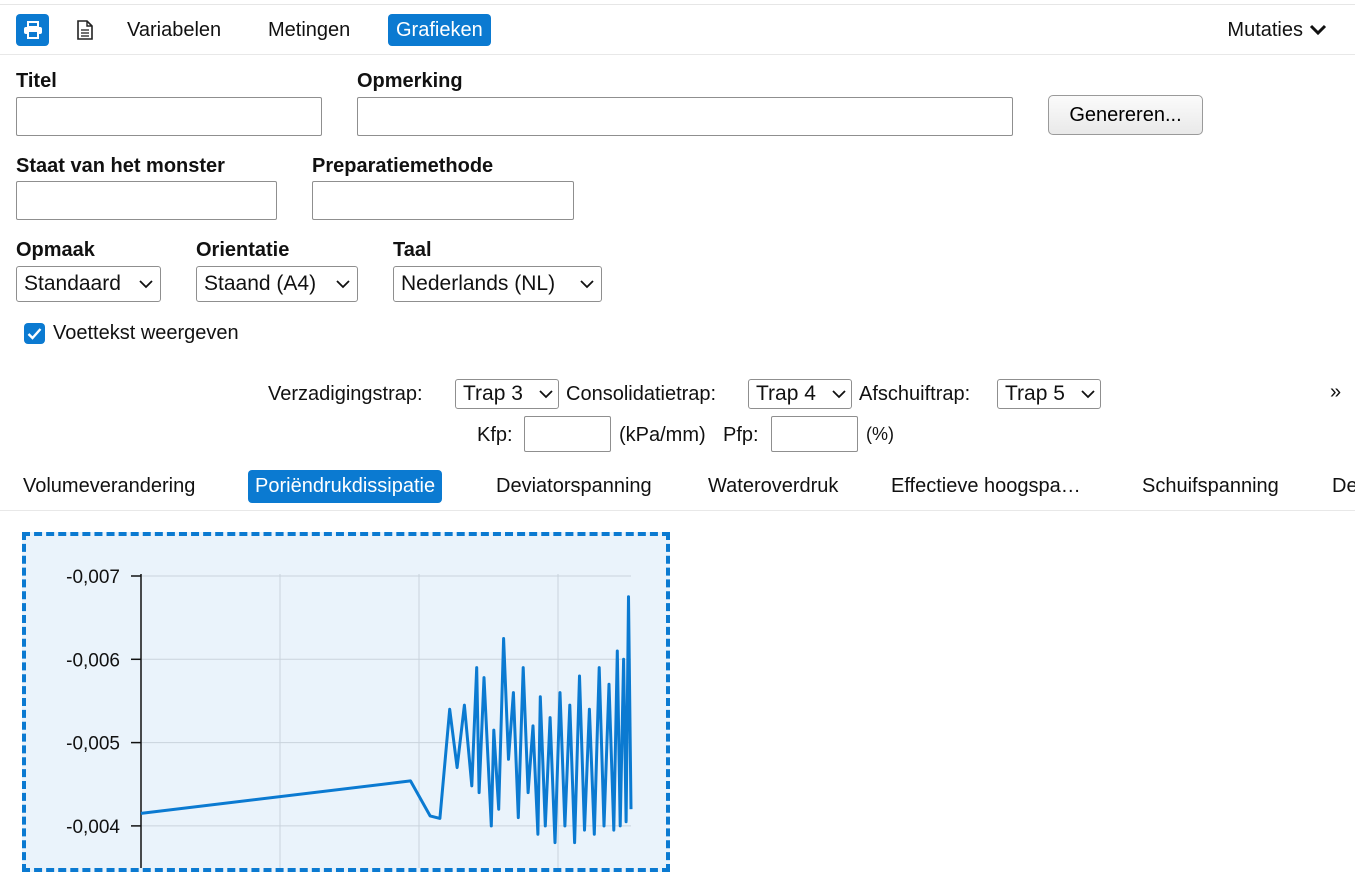 This screenshot has height=872, width=1355. I want to click on pfp-label: Pfp:, so click(741, 435).